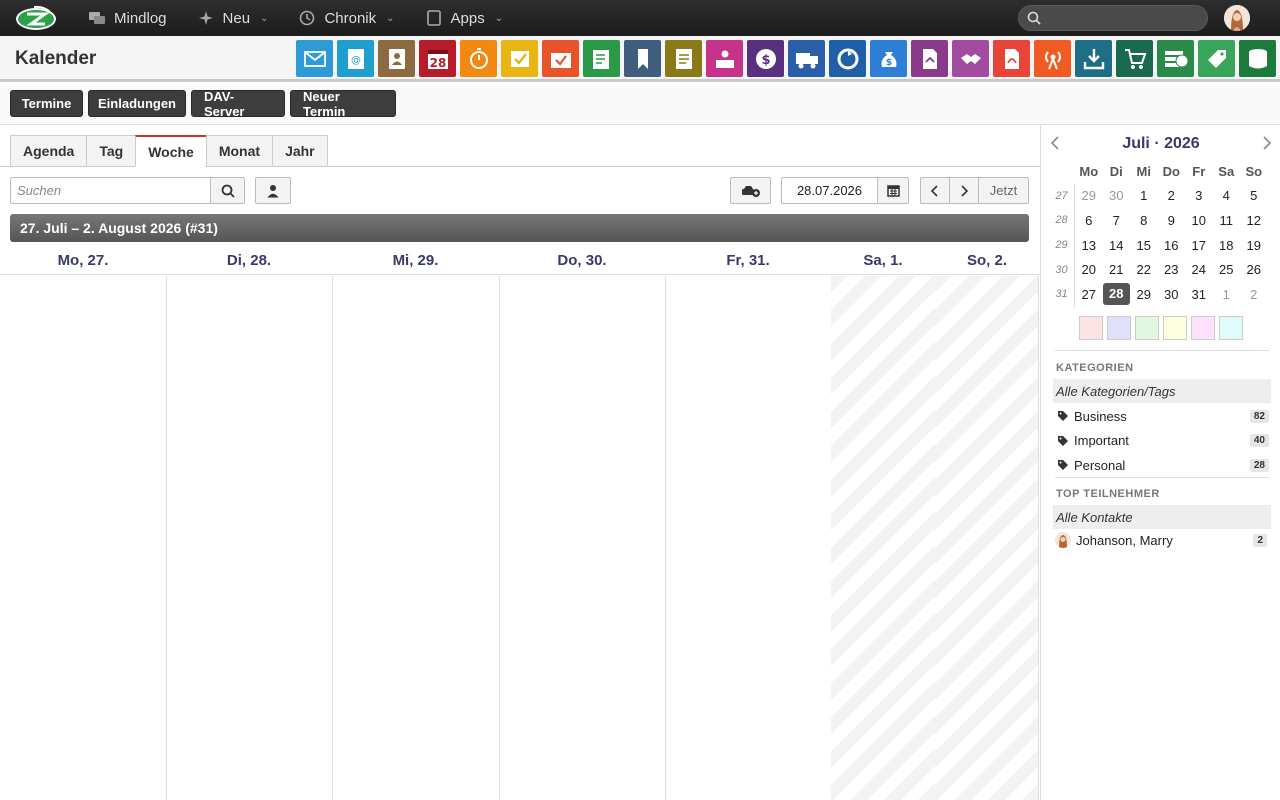 The width and height of the screenshot is (1280, 800). What do you see at coordinates (1172, 269) in the screenshot?
I see `mini-calendar-day: 23` at bounding box center [1172, 269].